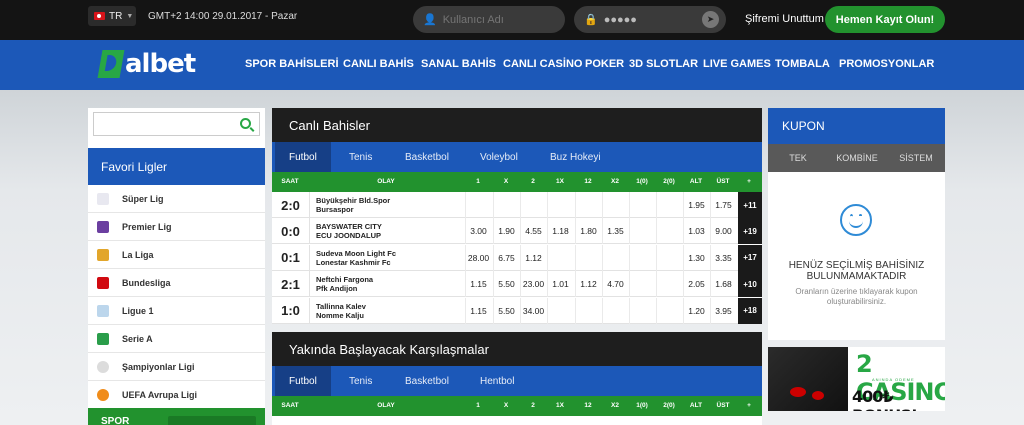 Image resolution: width=1024 pixels, height=425 pixels. I want to click on site-logo: albet, so click(146, 64).